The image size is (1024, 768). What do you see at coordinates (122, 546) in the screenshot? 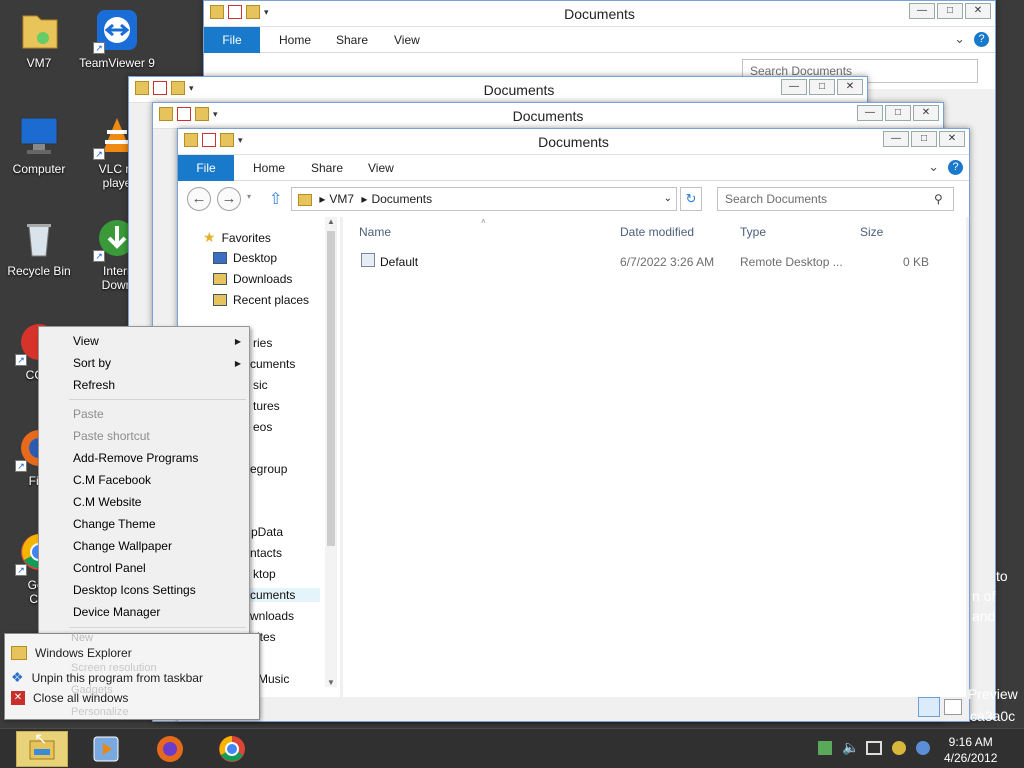
I see `menu-item-change-wallpaper: Change Wallpaper` at bounding box center [122, 546].